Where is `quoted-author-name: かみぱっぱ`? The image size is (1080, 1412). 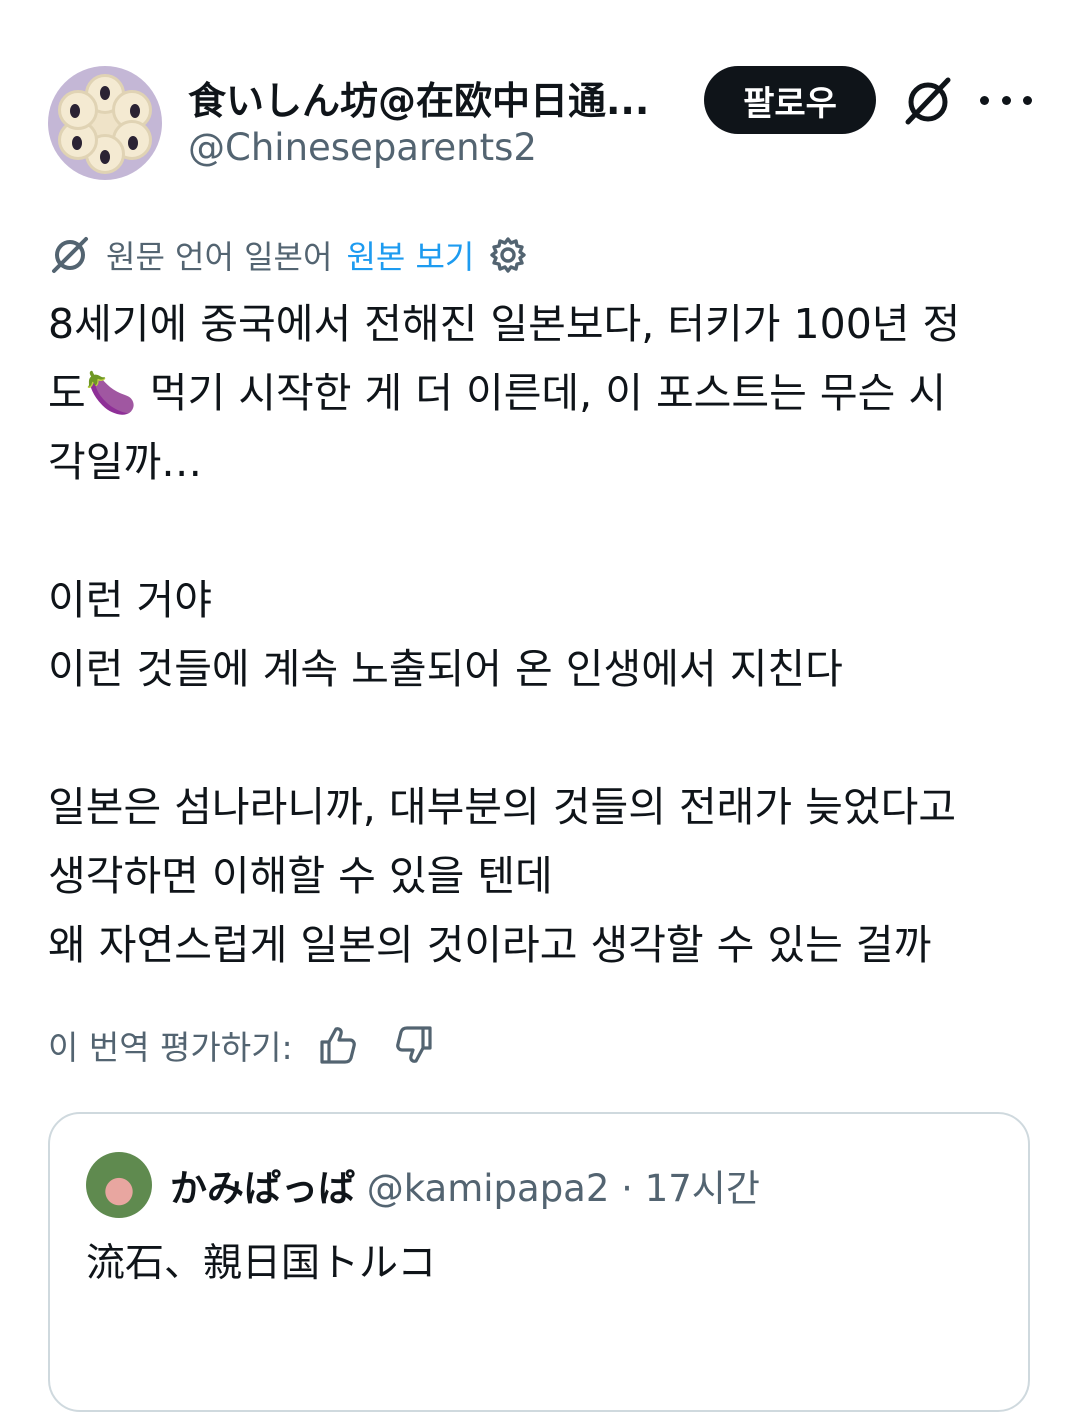 quoted-author-name: かみぱっぱ is located at coordinates (262, 1188).